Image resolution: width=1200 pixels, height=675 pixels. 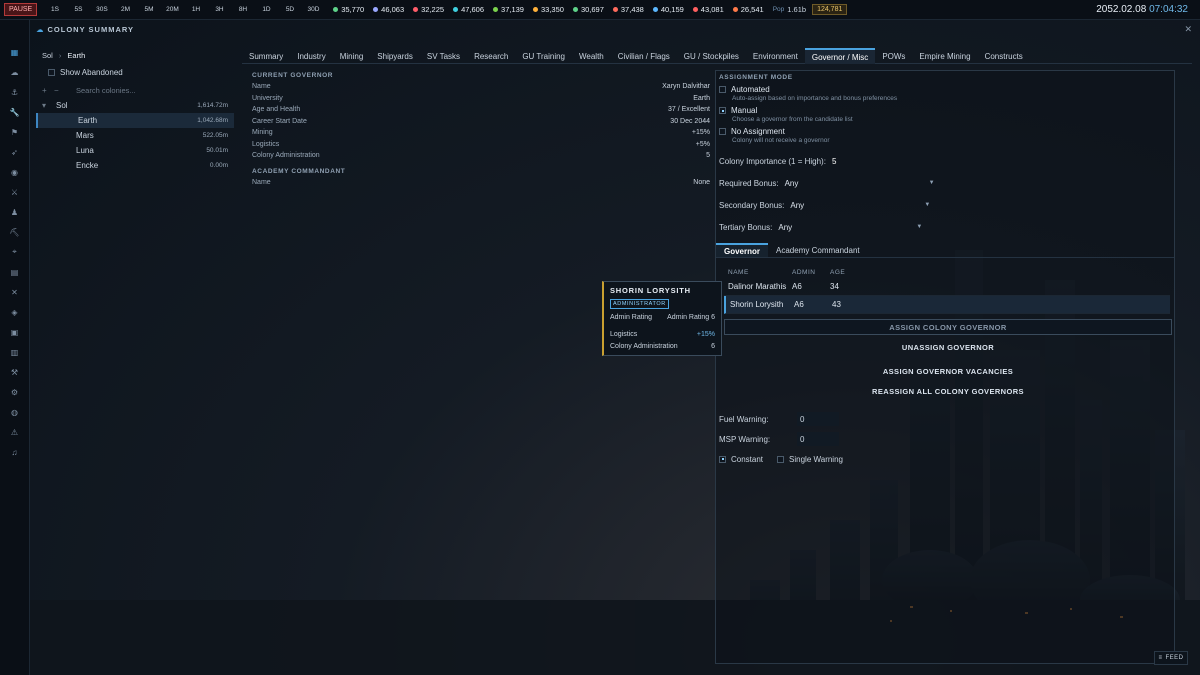 I want to click on clipboard-icon: ▤, so click(x=14, y=272).